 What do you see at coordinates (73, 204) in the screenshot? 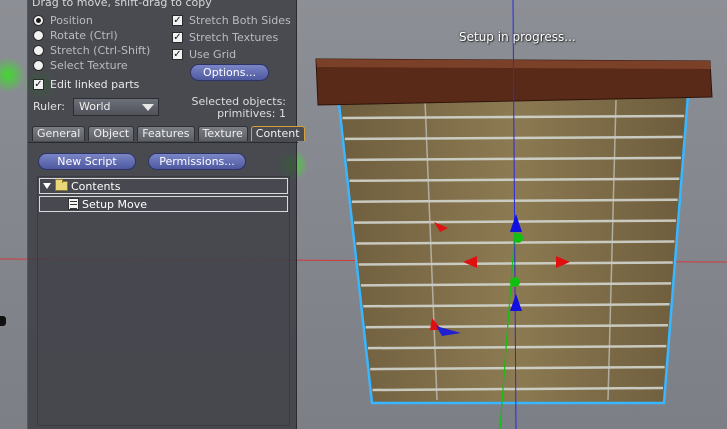
I see `script-icon` at bounding box center [73, 204].